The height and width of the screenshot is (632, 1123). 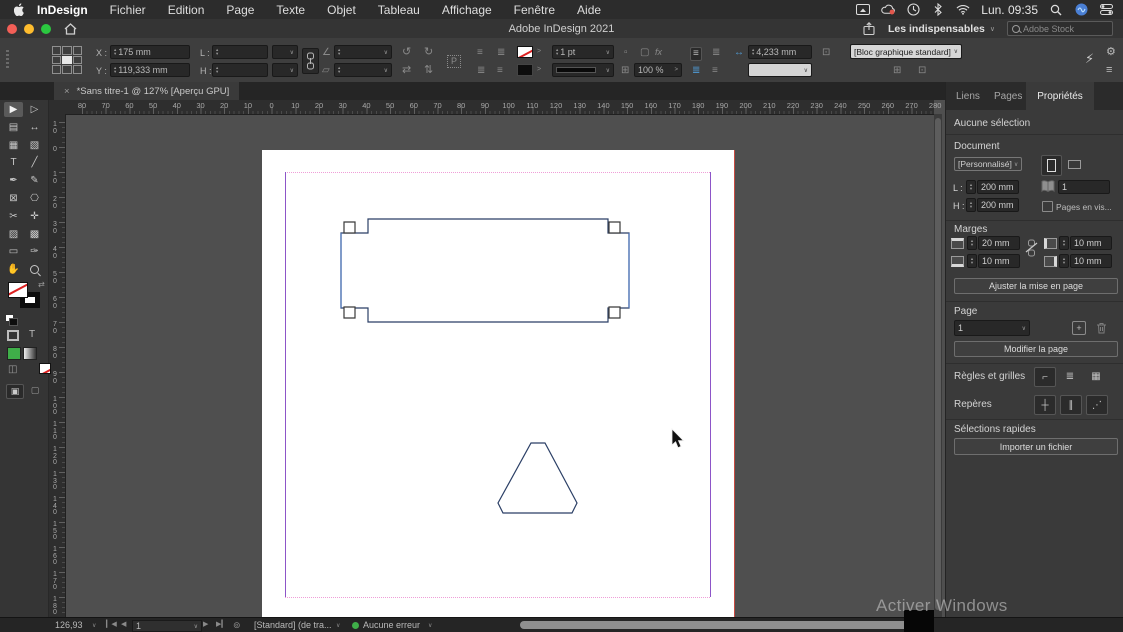 I want to click on align-icon: ≡, so click(x=480, y=53).